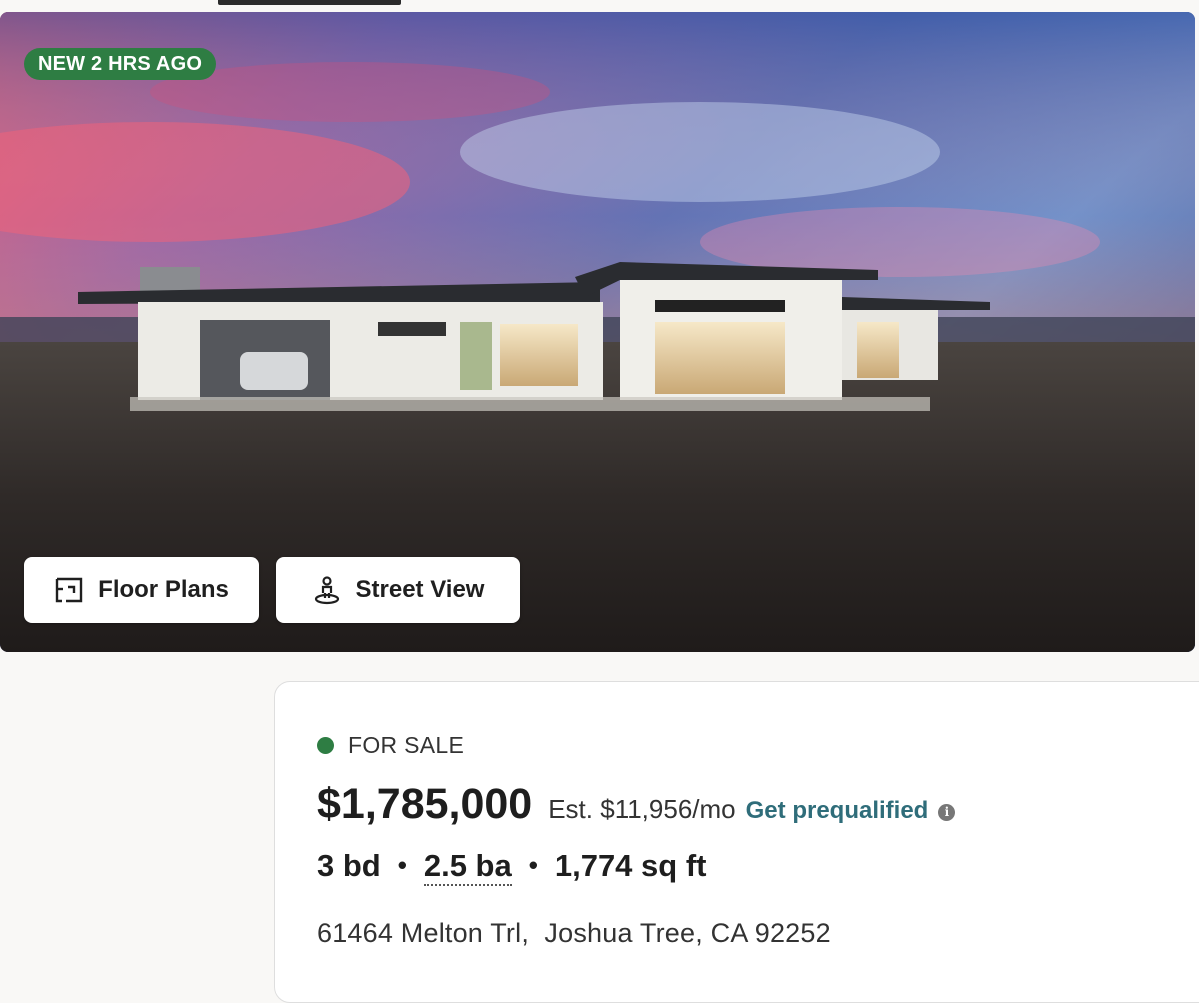  I want to click on street-view-button: Street View, so click(398, 590).